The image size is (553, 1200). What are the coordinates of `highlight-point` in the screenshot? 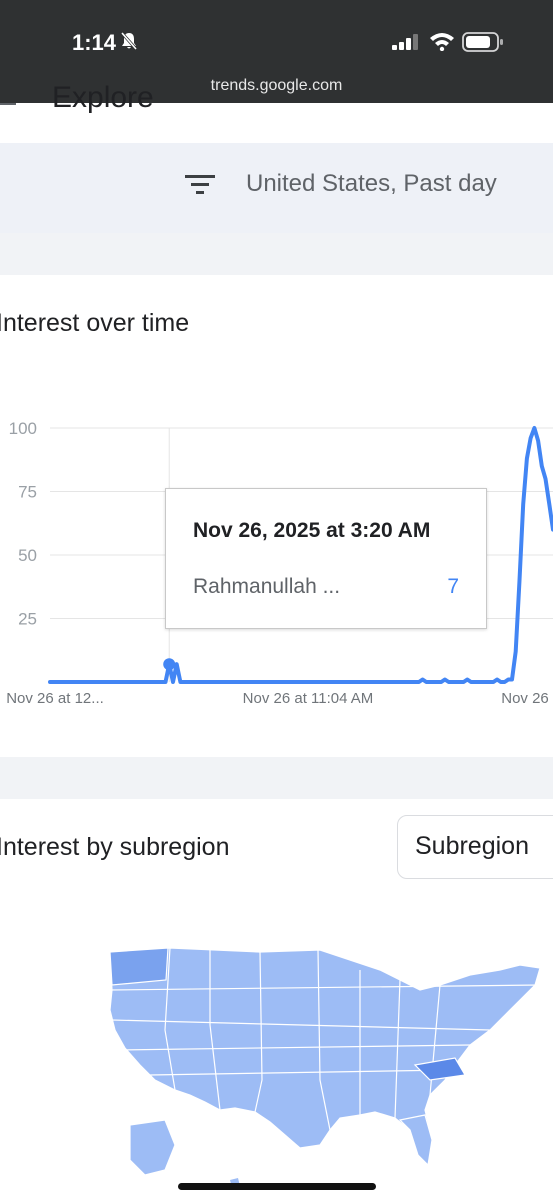 It's located at (169, 664).